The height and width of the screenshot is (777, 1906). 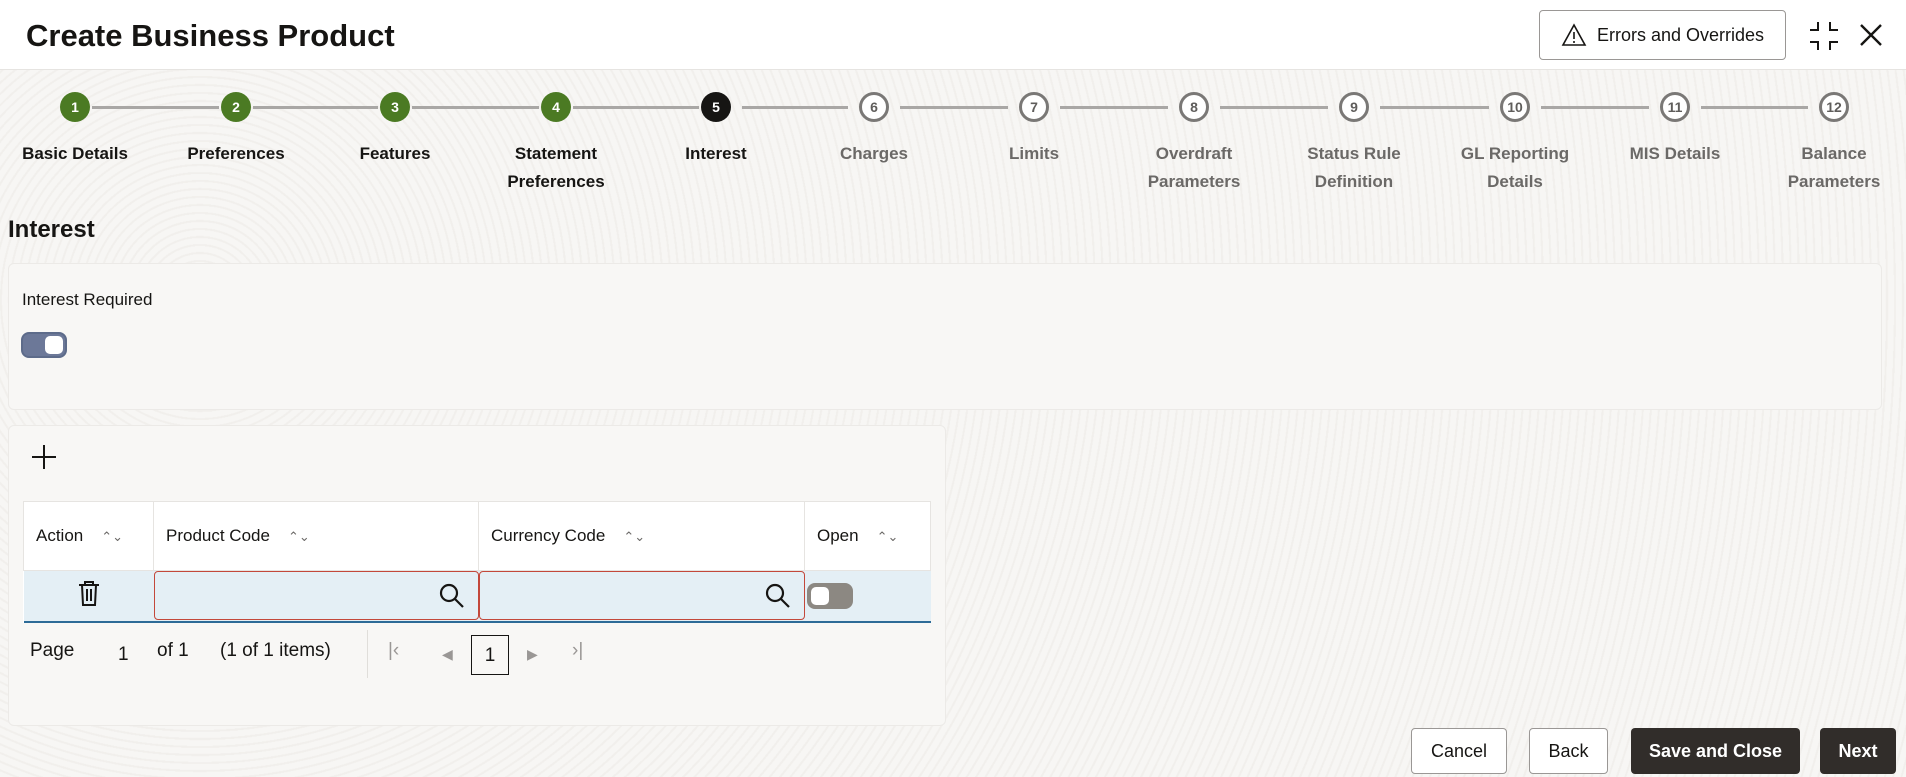 I want to click on next-page-icon: ▶, so click(x=532, y=654).